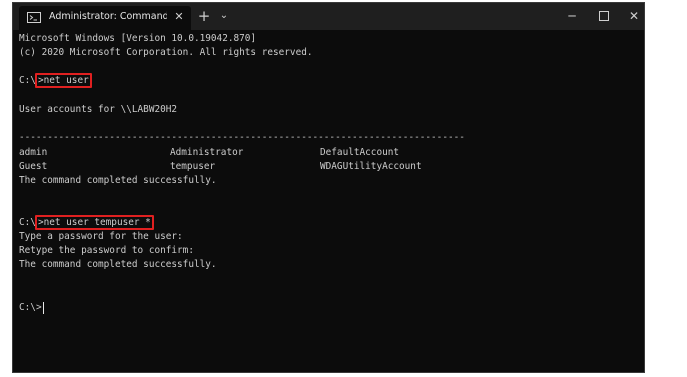 This screenshot has height=377, width=687. Describe the element at coordinates (101, 236) in the screenshot. I see `password-prompt: Type a password for the user:` at that location.